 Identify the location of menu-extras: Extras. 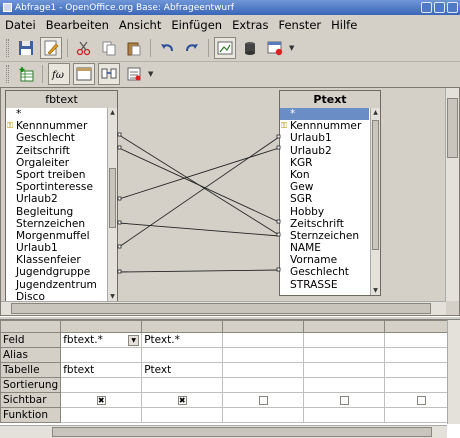
(250, 25).